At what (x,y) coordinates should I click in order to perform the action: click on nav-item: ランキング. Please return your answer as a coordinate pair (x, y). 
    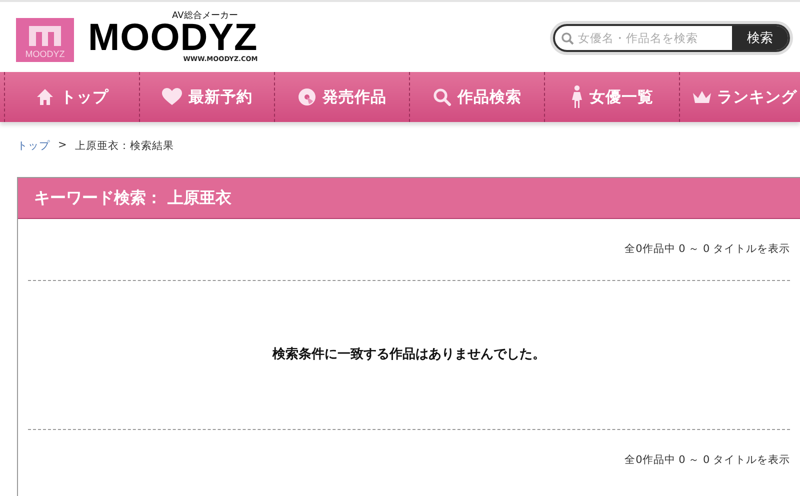
    Looking at the image, I should click on (739, 97).